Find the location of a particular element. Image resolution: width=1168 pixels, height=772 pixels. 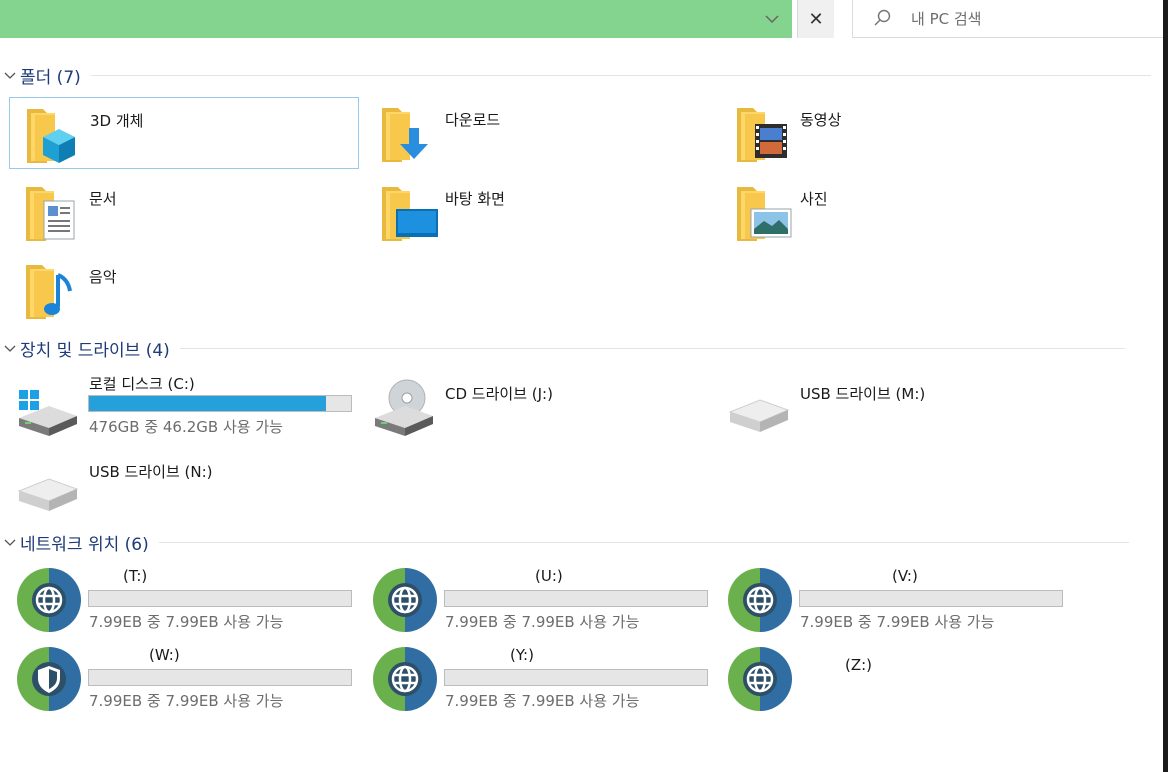

music-icon is located at coordinates (49, 292).